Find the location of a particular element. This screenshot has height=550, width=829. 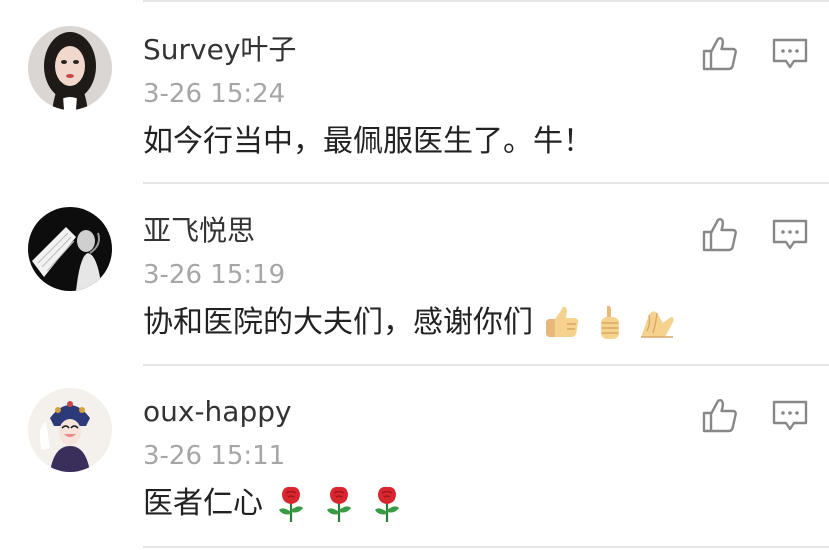

username: 亚飞悦思 is located at coordinates (199, 231).